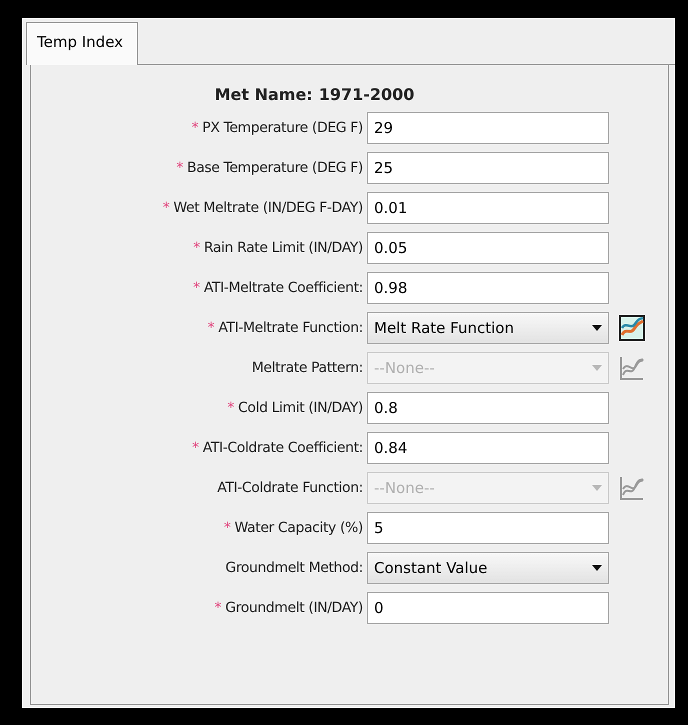  What do you see at coordinates (294, 568) in the screenshot?
I see `field-label: Groundmelt Method:` at bounding box center [294, 568].